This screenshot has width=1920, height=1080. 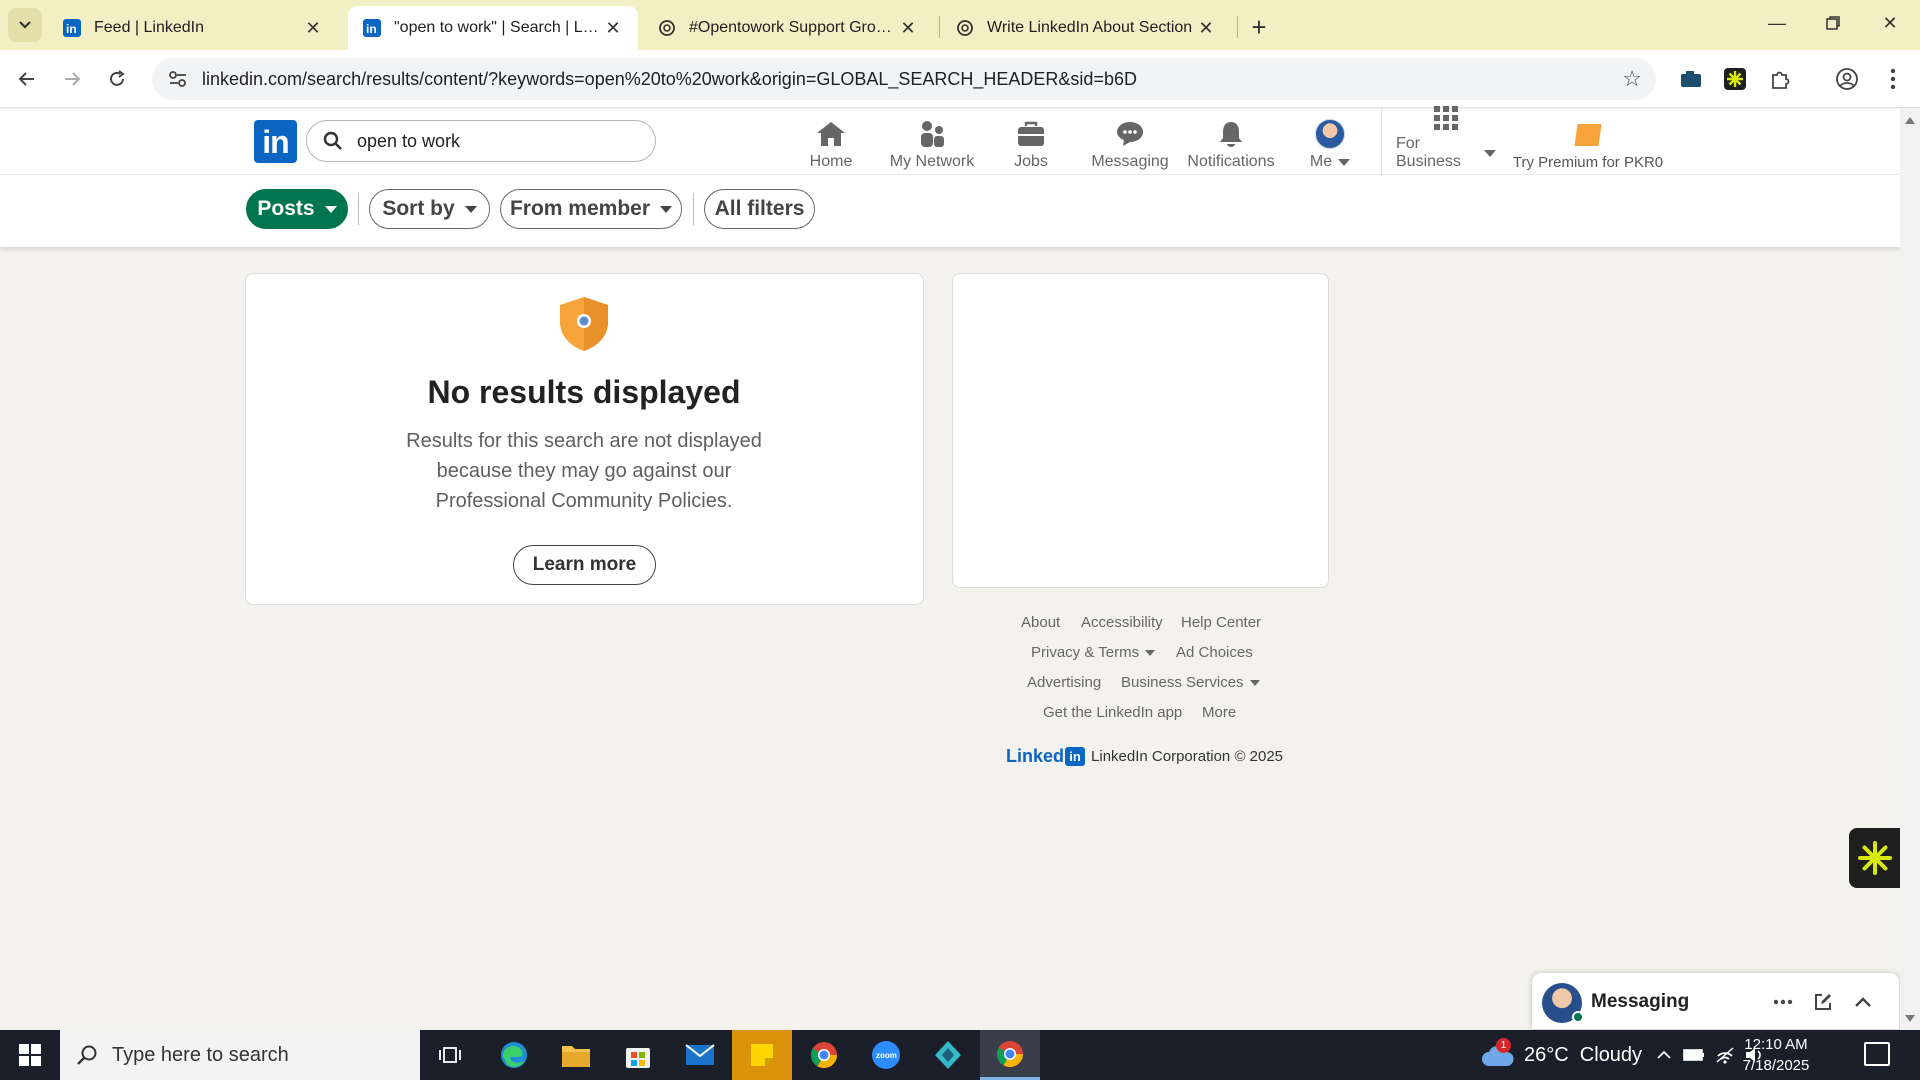 I want to click on nav-me: Me, so click(x=1330, y=143).